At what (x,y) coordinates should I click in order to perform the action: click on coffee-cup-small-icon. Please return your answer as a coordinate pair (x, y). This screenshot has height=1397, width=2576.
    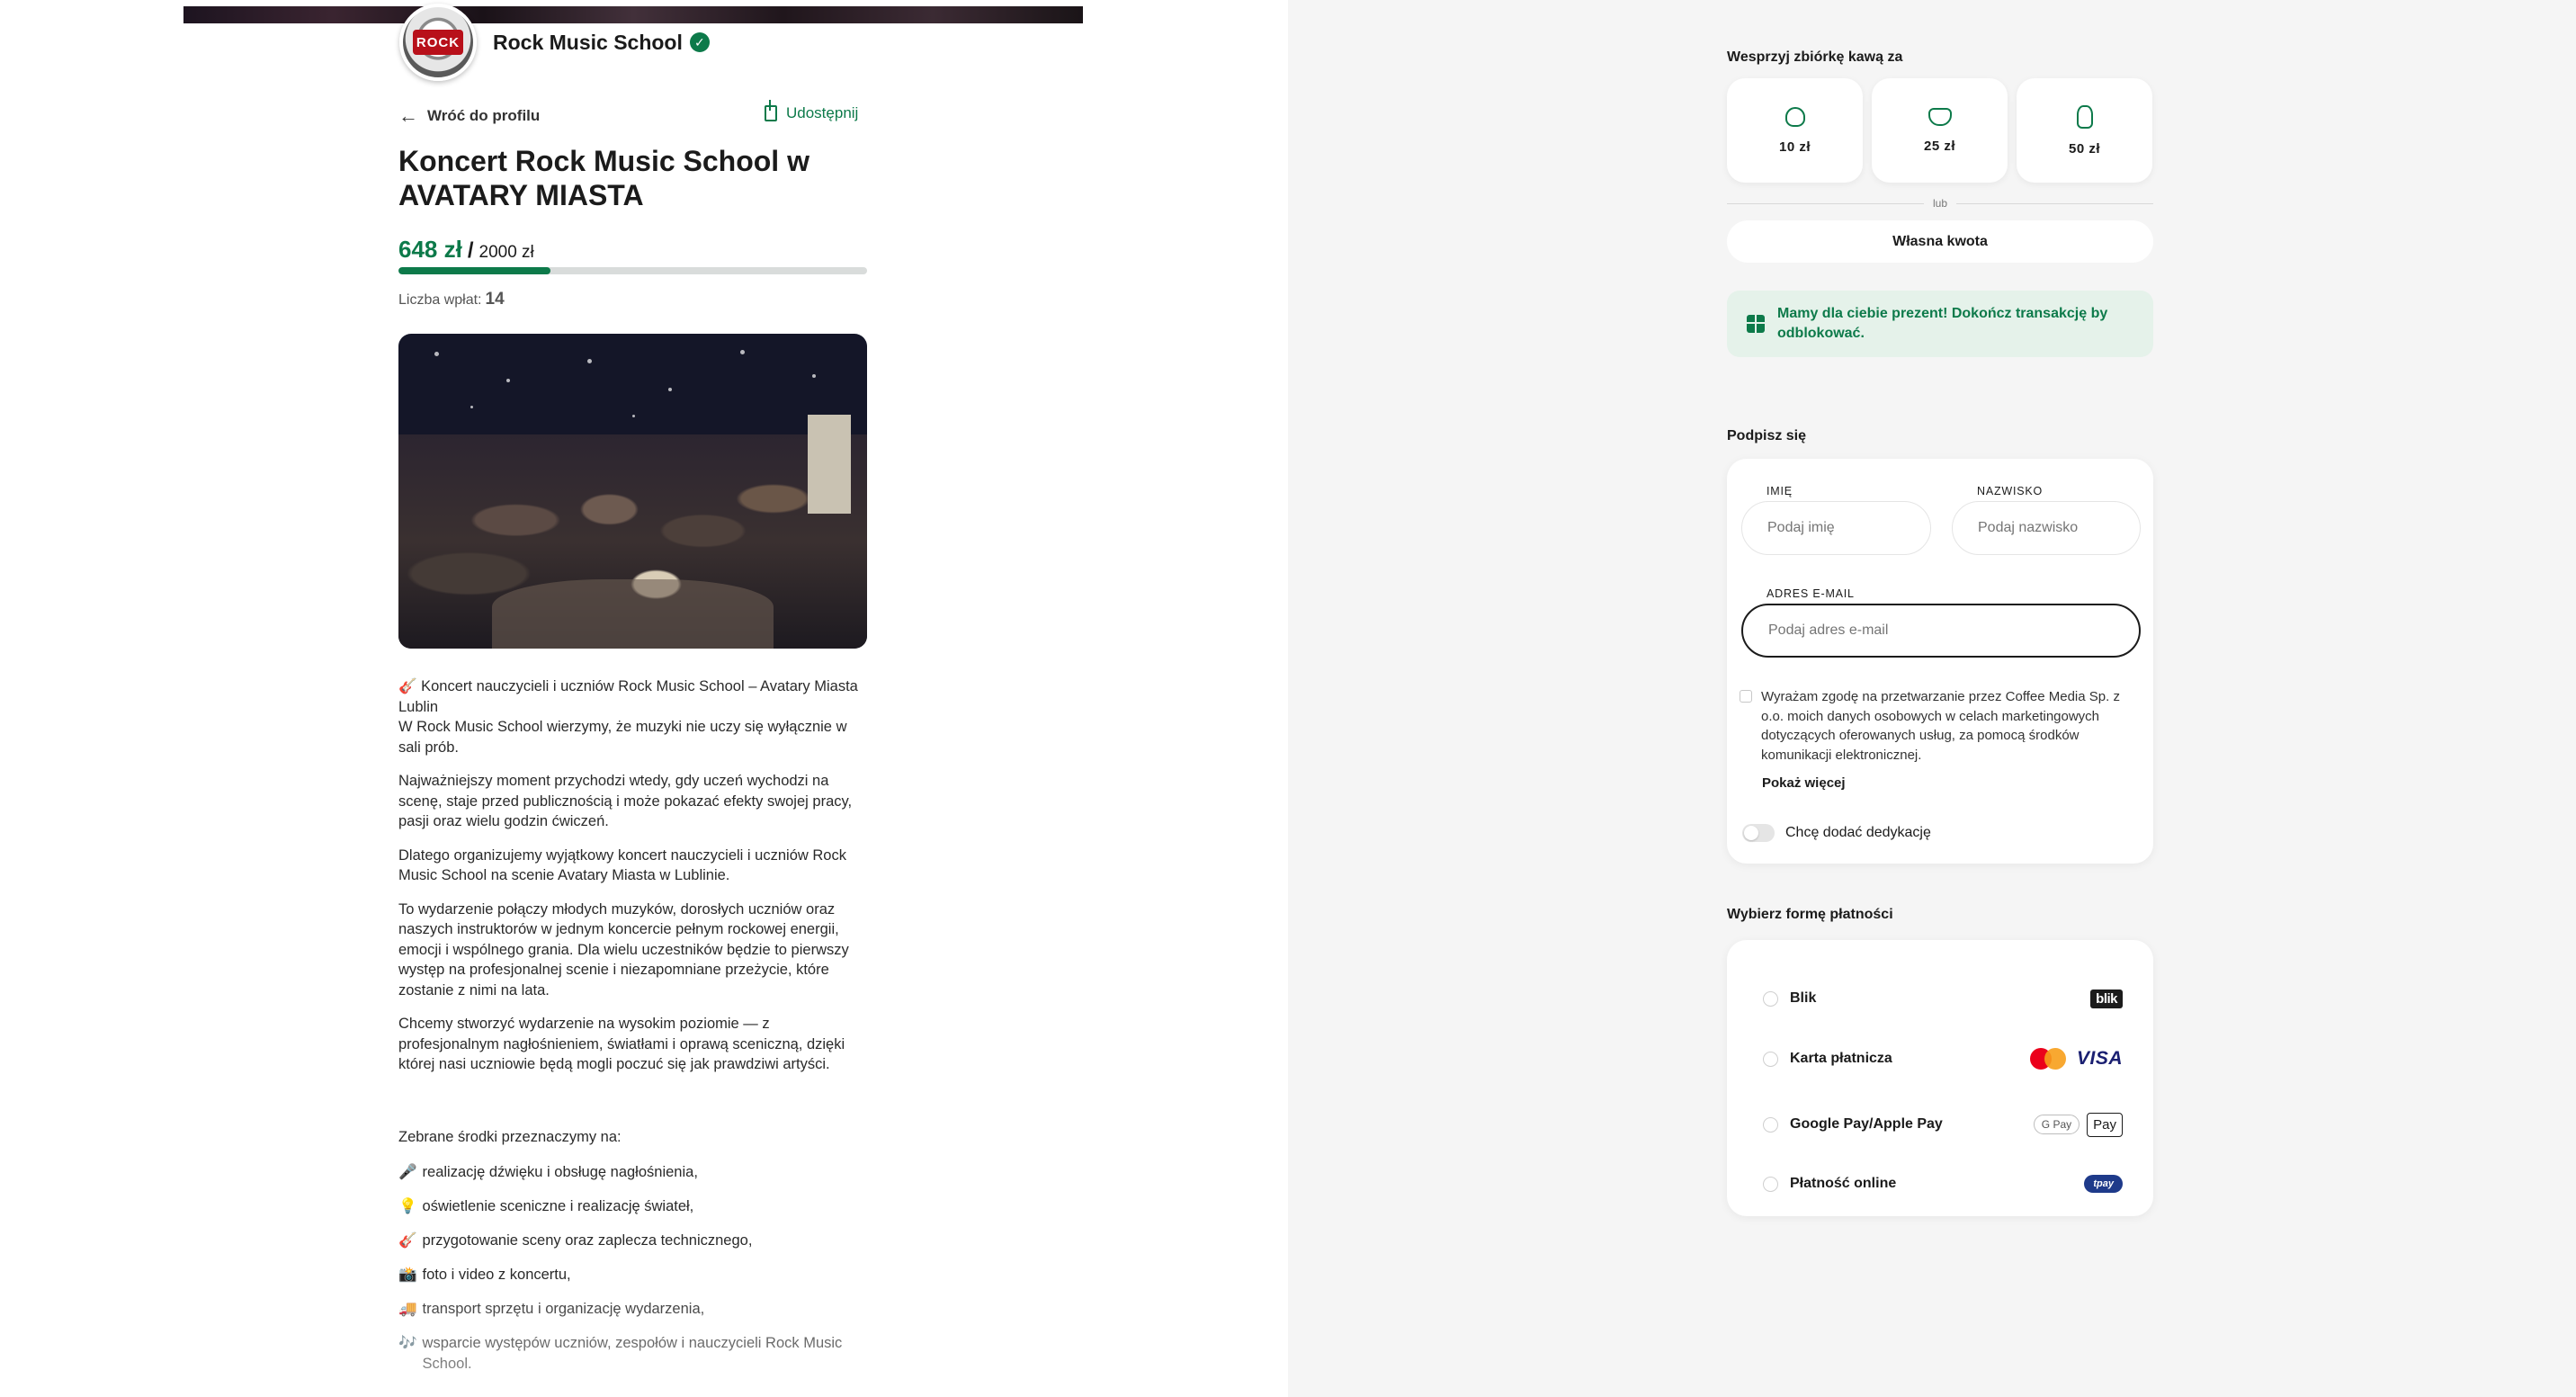
    Looking at the image, I should click on (1794, 116).